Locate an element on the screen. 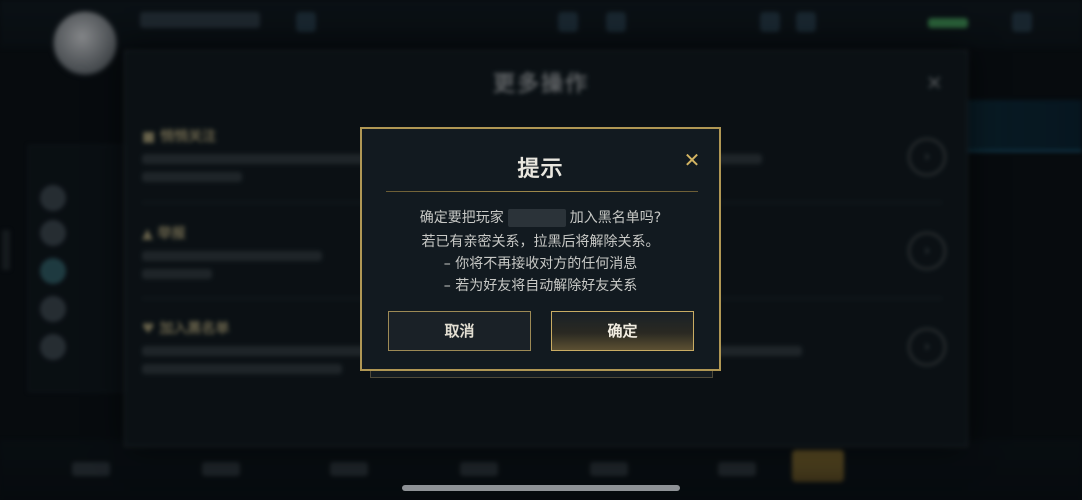 The width and height of the screenshot is (1082, 500). dialog-message-suffix: 加入黑名单吗? is located at coordinates (615, 218).